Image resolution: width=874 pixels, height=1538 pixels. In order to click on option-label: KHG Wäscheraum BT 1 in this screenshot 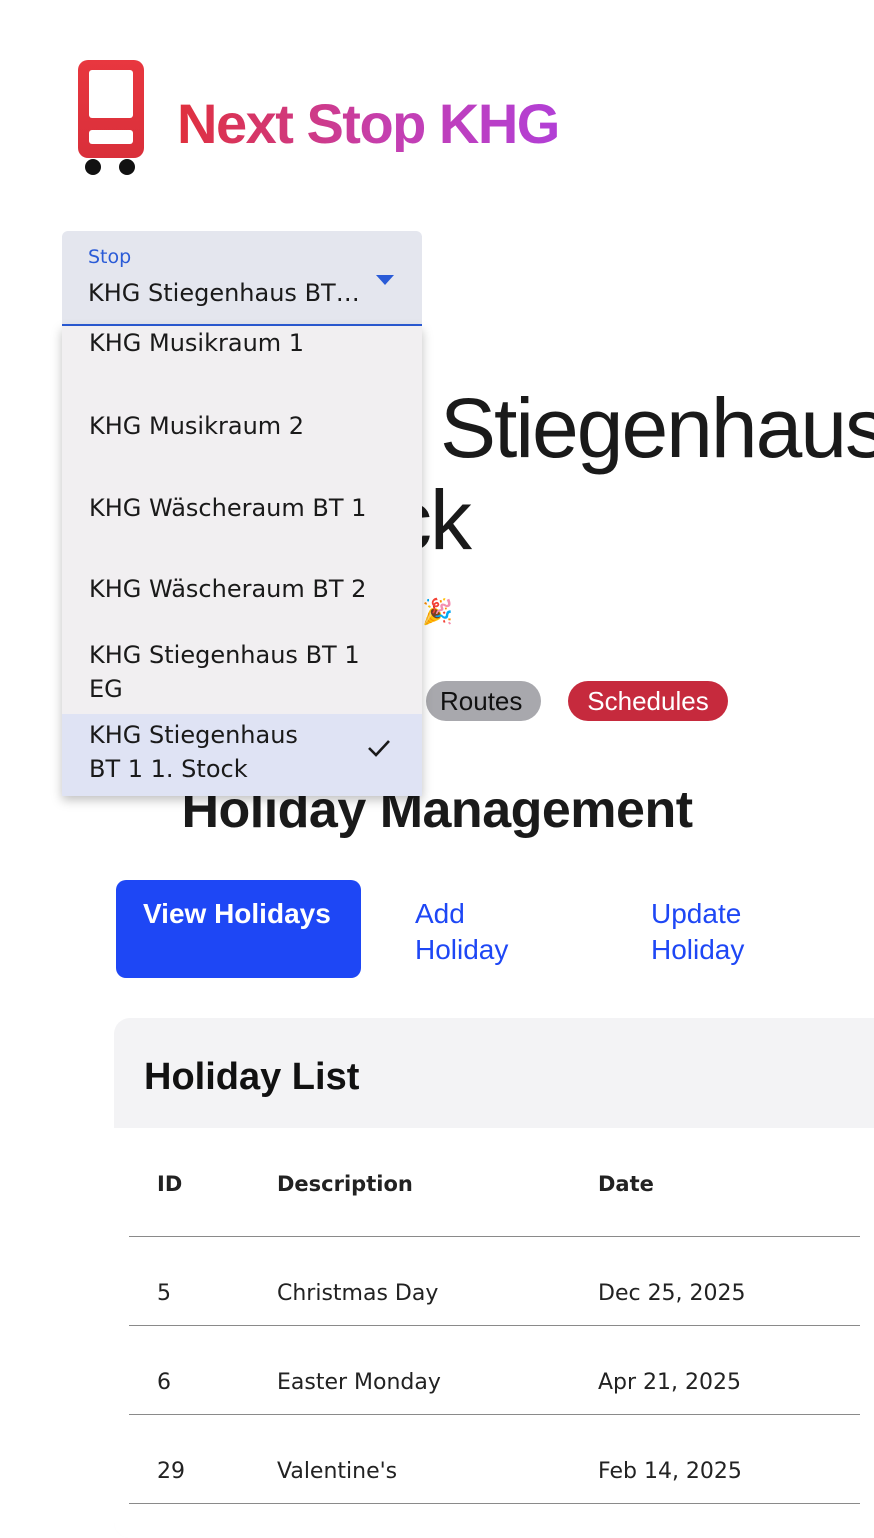, I will do `click(228, 508)`.